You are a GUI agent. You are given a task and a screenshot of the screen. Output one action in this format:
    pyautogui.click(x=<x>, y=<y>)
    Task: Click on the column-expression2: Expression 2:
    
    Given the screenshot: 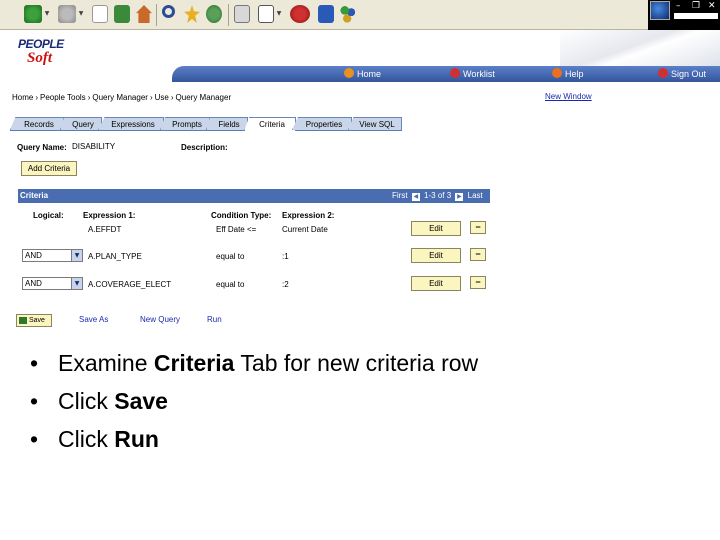 What is the action you would take?
    pyautogui.click(x=308, y=215)
    